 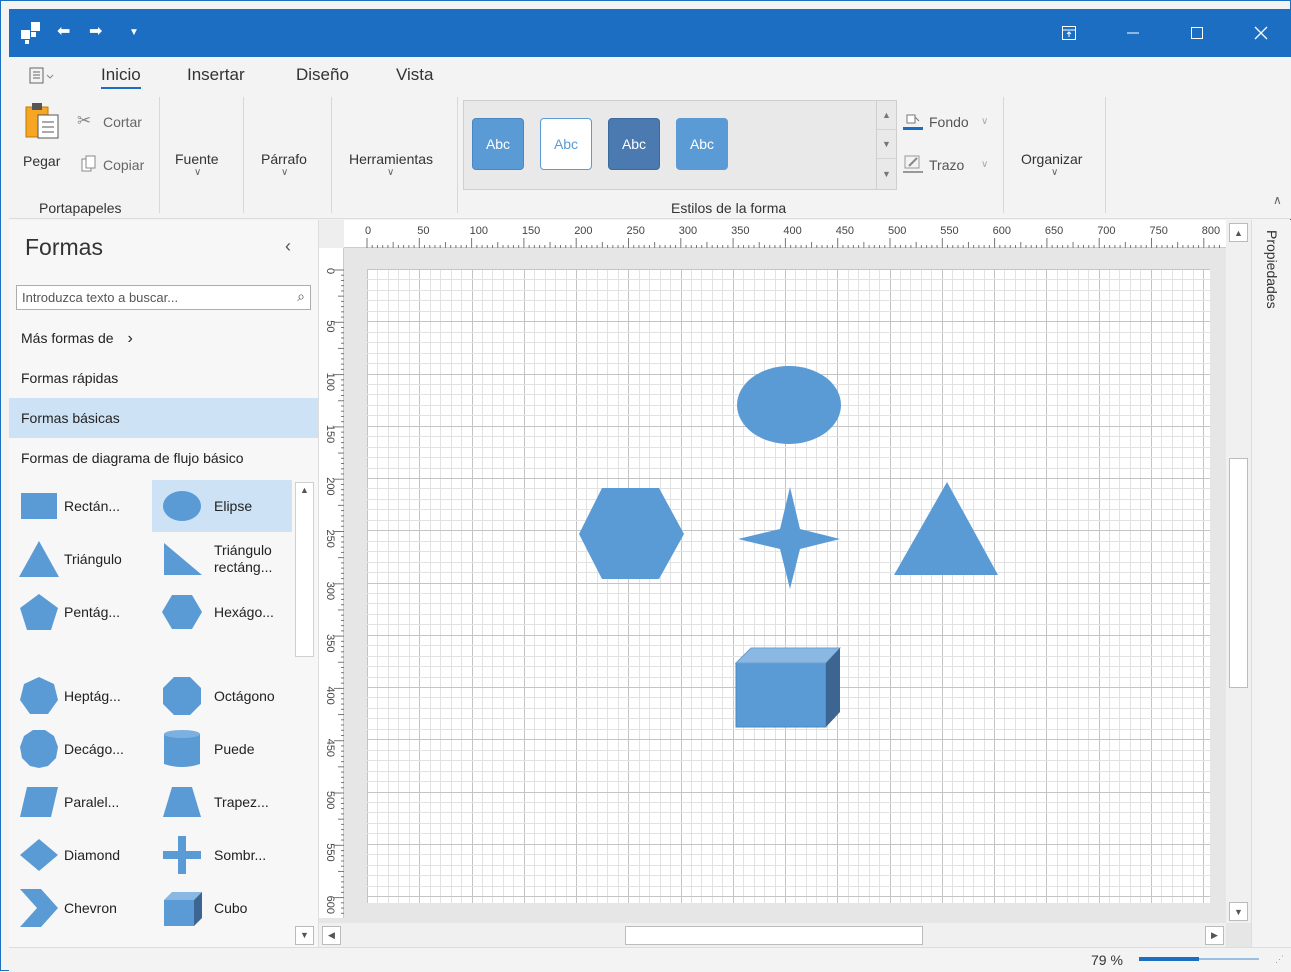 What do you see at coordinates (330, 382) in the screenshot?
I see `ruler-label: 100` at bounding box center [330, 382].